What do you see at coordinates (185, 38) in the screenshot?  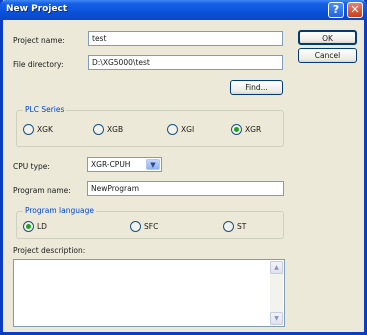 I see `project-name-input: test` at bounding box center [185, 38].